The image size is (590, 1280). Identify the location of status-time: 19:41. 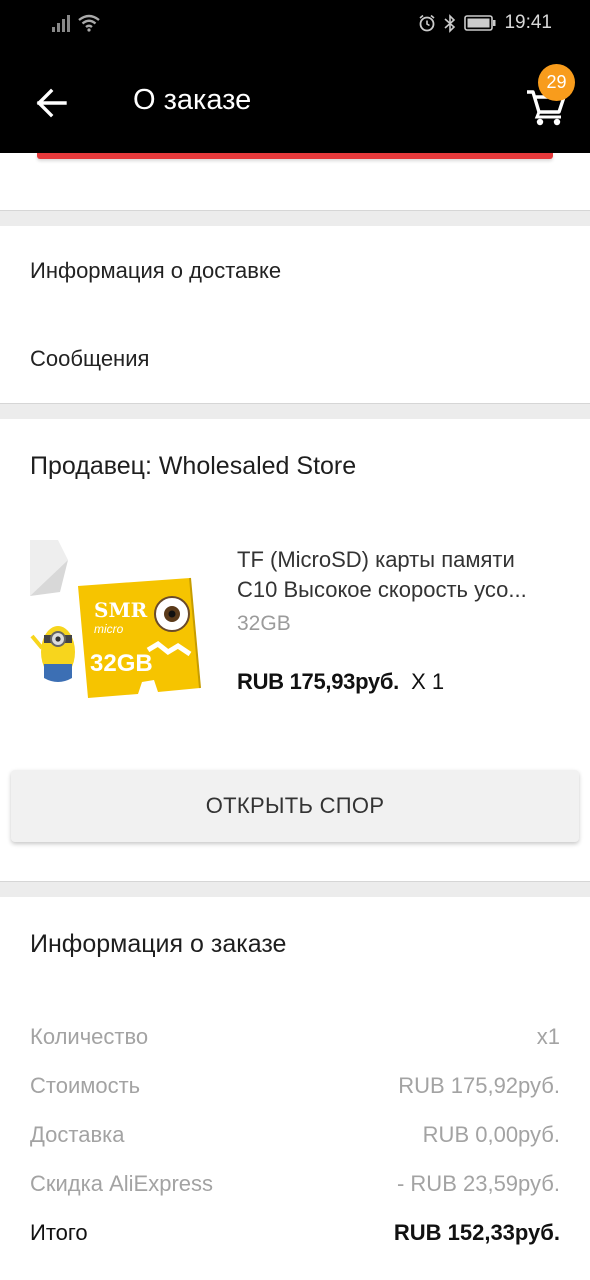
(528, 22).